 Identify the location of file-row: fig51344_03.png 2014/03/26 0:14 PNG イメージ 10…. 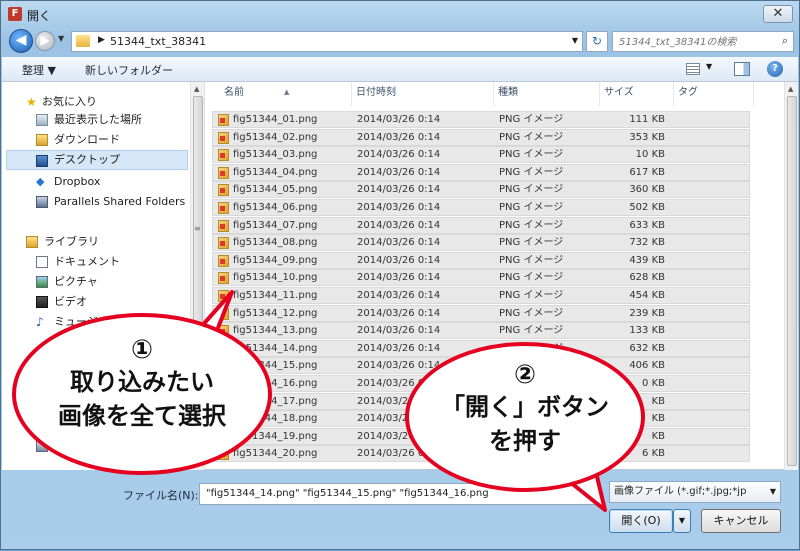
(481, 155).